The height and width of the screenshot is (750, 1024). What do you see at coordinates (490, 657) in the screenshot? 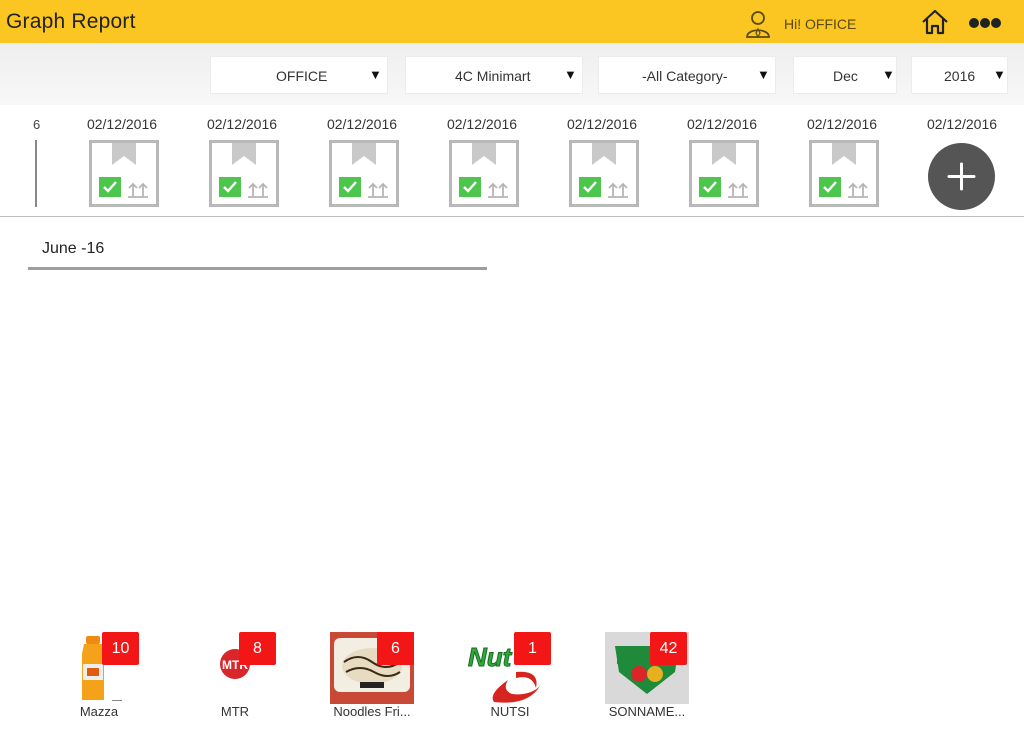
I see `svg-text: Nut` at bounding box center [490, 657].